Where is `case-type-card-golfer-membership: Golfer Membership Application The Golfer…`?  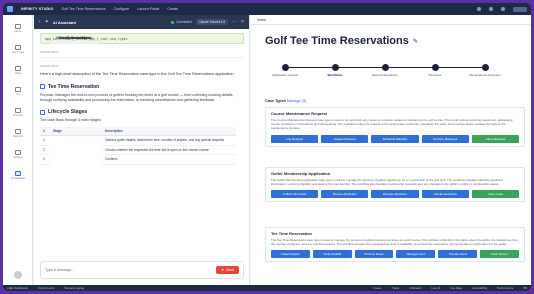 case-type-card-golfer-membership: Golfer Membership Application The Golfer… is located at coordinates (395, 185).